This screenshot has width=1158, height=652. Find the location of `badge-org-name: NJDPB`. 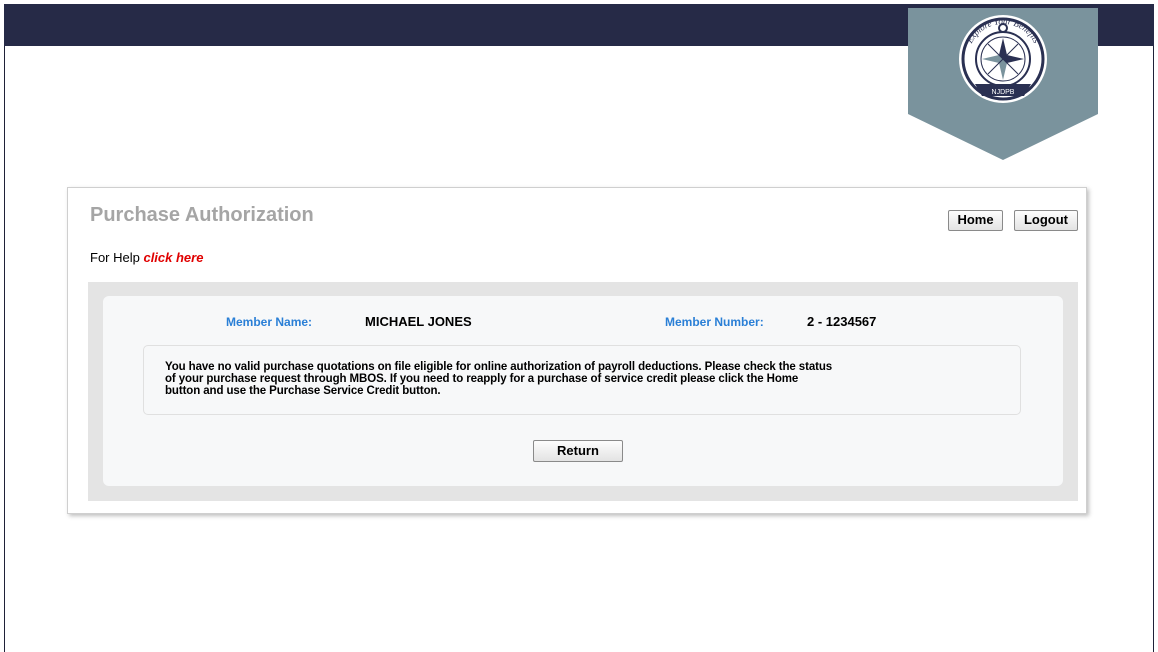

badge-org-name: NJDPB is located at coordinates (1003, 92).